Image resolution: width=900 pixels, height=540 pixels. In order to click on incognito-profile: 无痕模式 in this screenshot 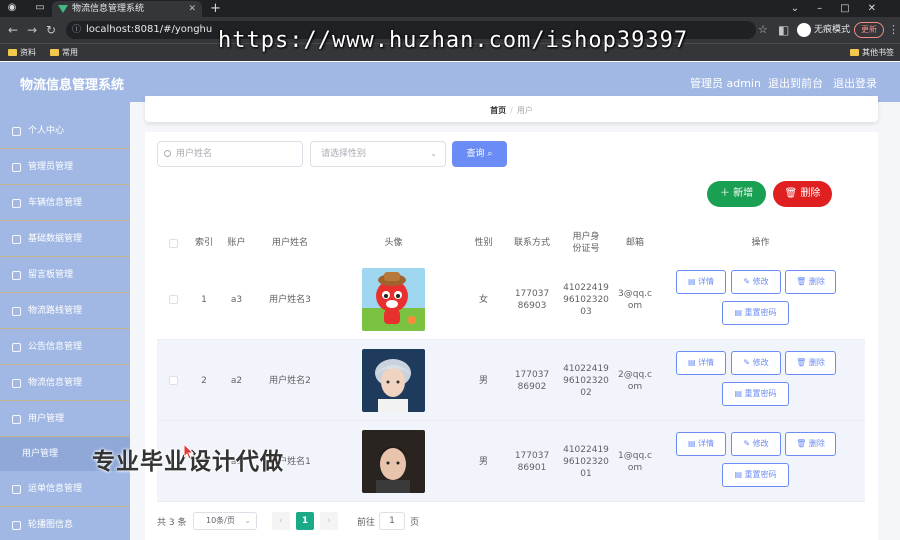, I will do `click(823, 30)`.